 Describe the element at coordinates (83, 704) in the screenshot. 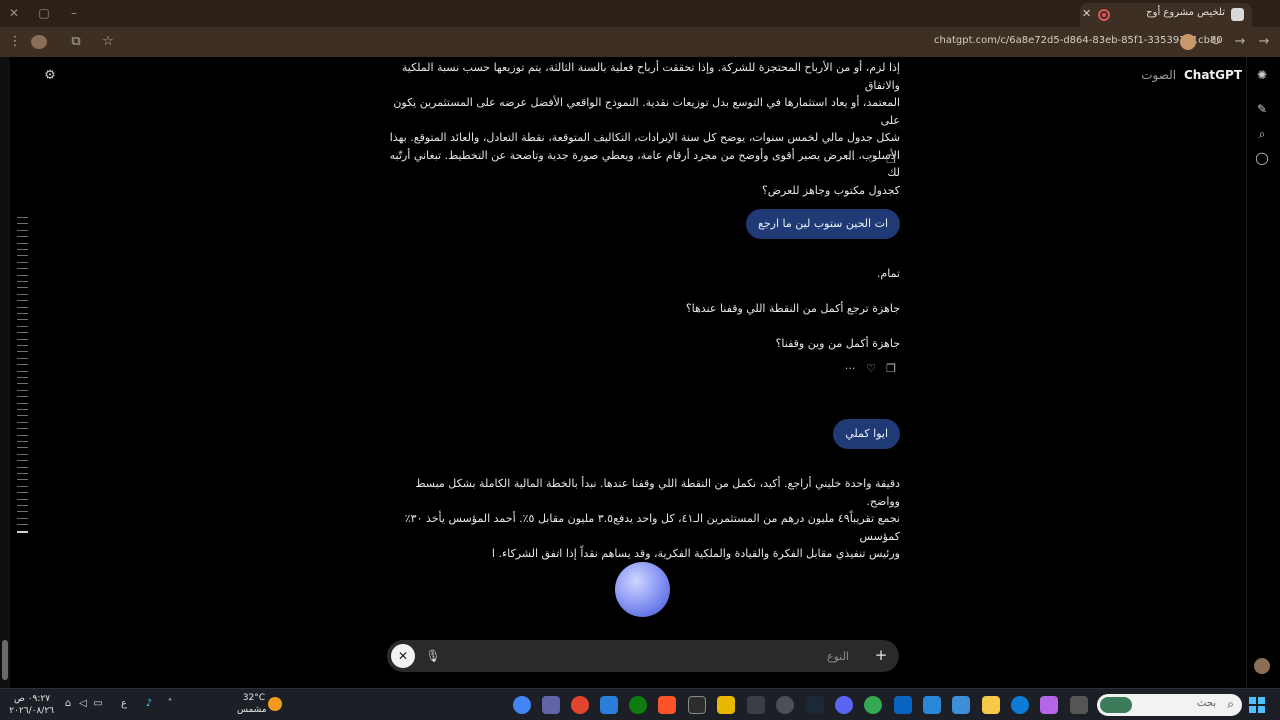

I see `volume-icon: ◁` at that location.